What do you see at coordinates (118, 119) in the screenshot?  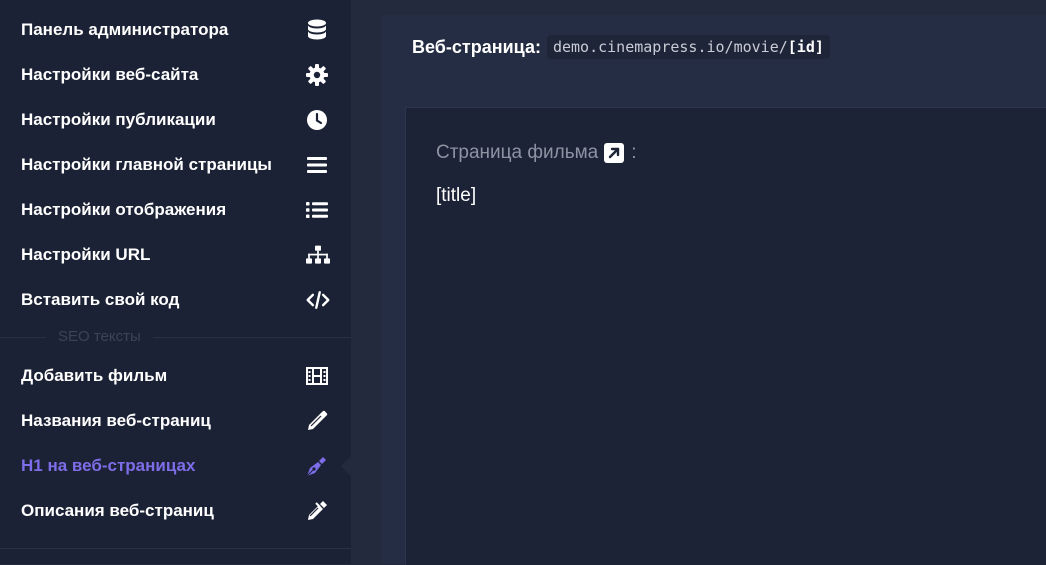 I see `sidebar-item-label: Настройки публикации` at bounding box center [118, 119].